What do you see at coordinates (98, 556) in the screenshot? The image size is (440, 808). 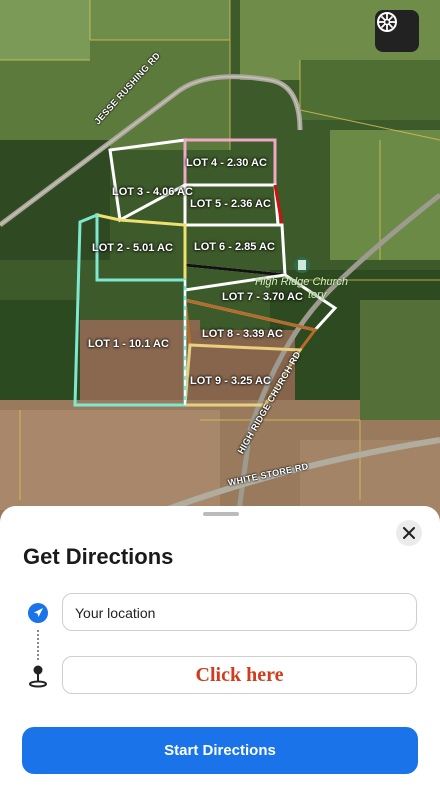 I see `sheet-title: Get Directions` at bounding box center [98, 556].